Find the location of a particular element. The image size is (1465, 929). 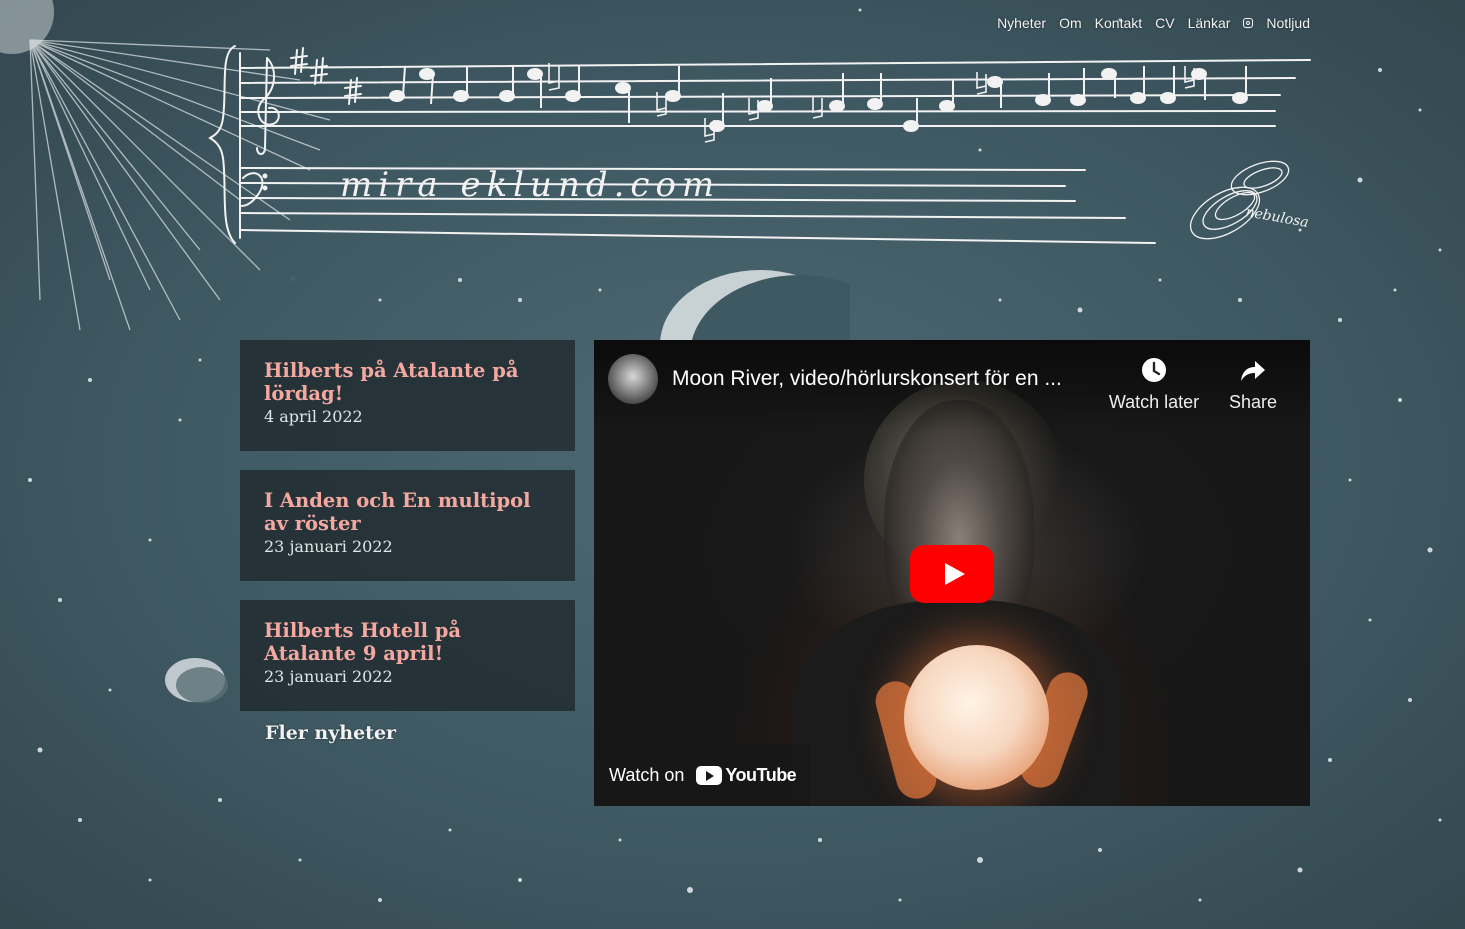

news-card-title: Hilberts Hotell på Atalante 9 april! is located at coordinates (407, 642).